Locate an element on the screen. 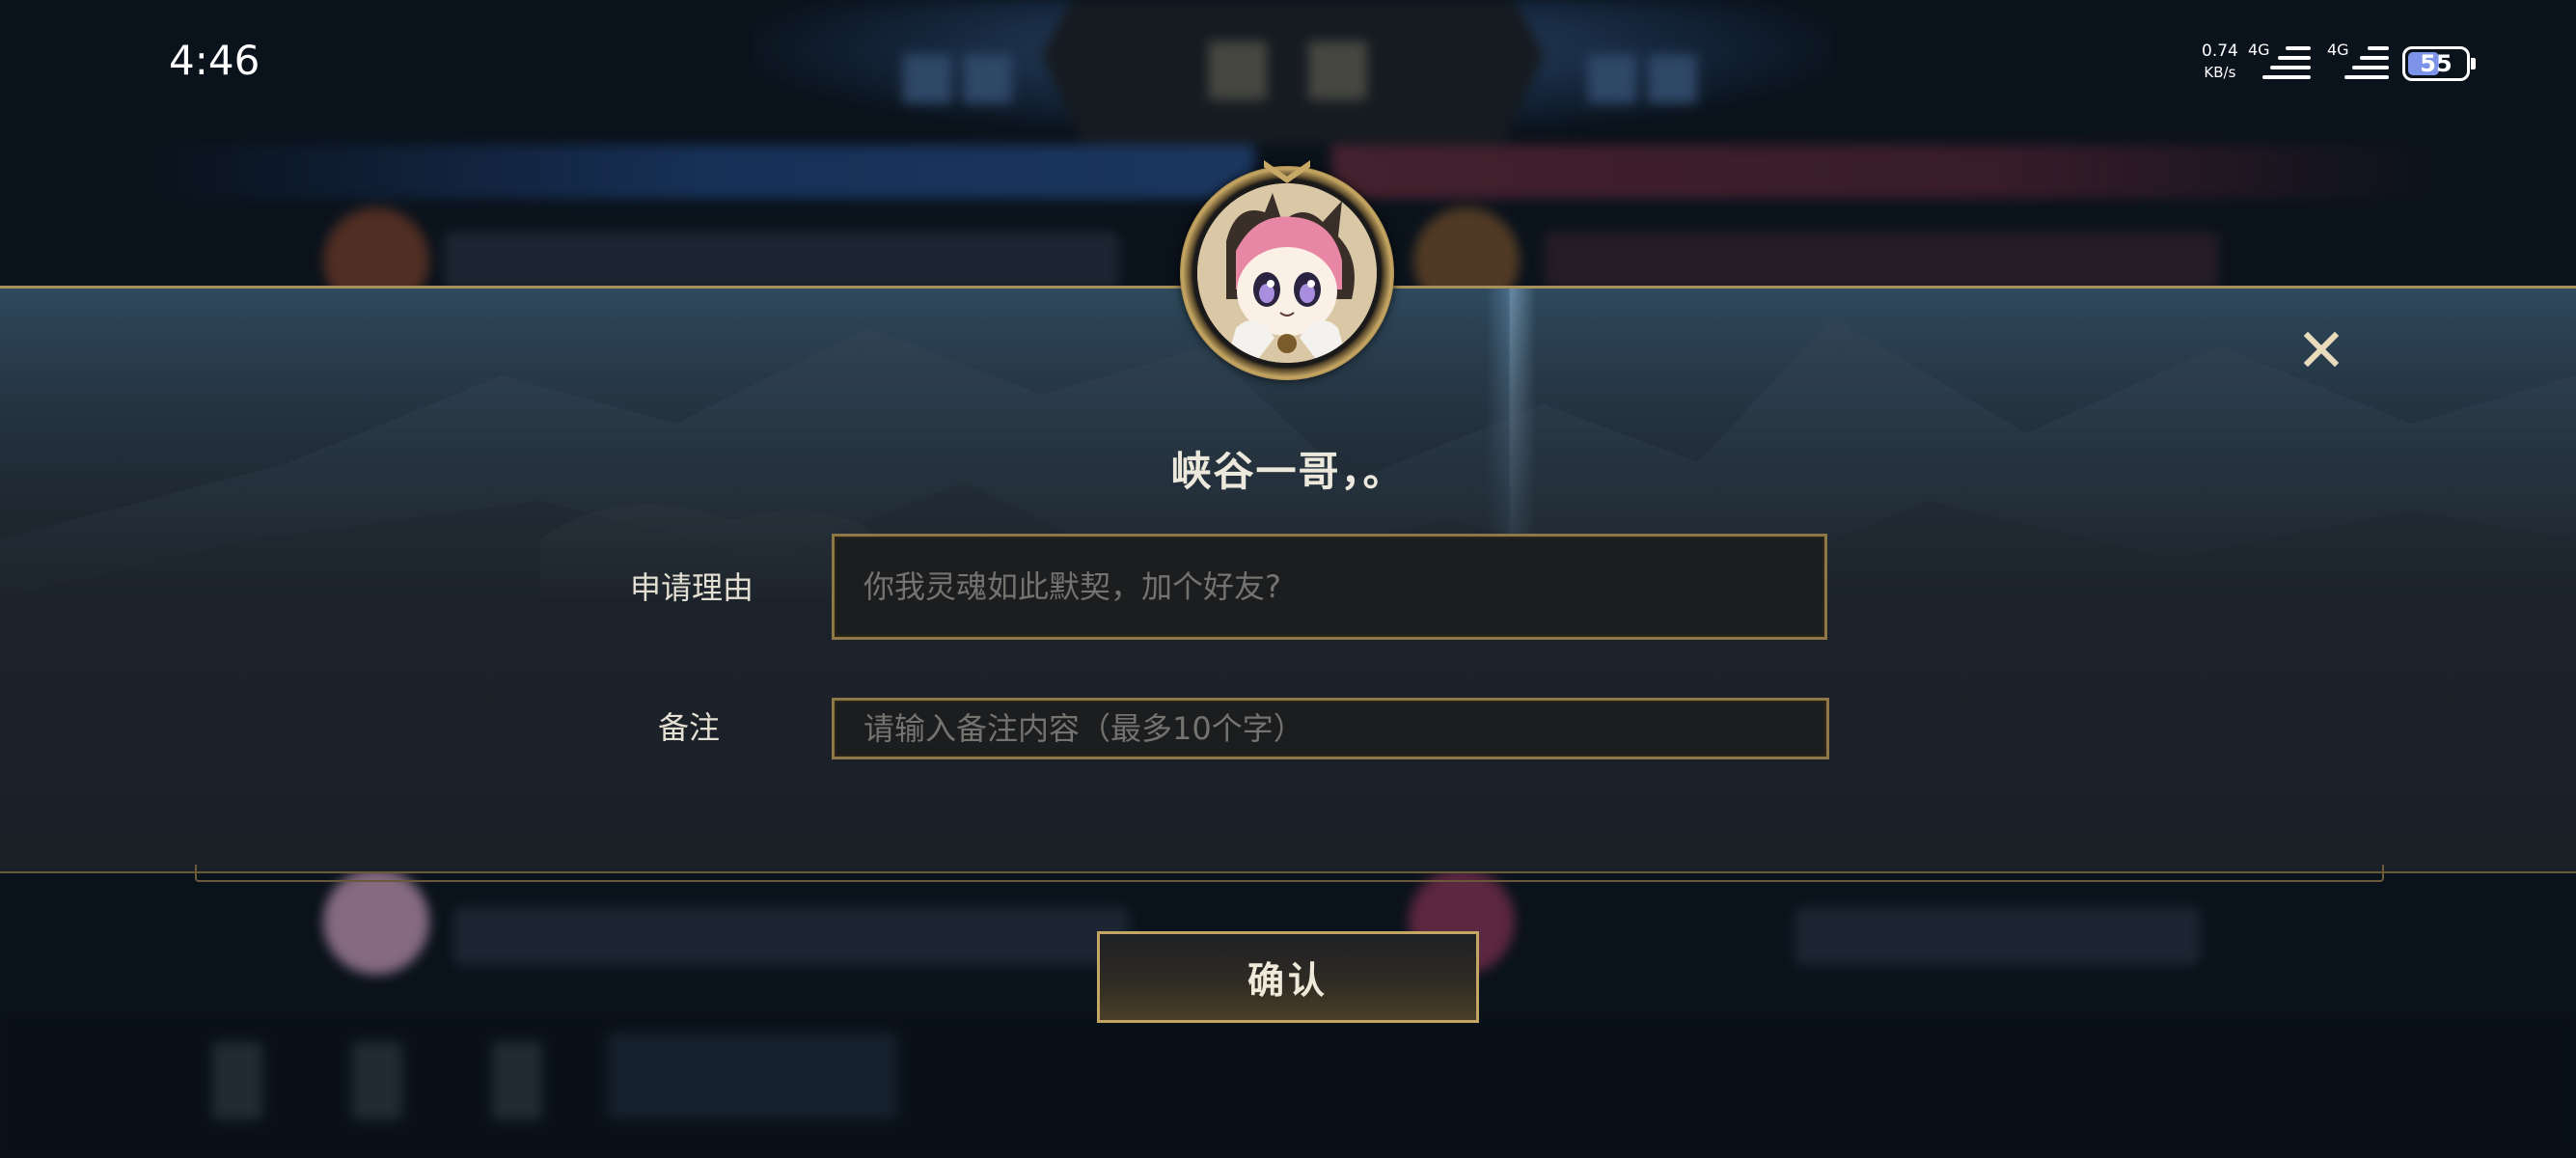  battery-cap is located at coordinates (2474, 63).